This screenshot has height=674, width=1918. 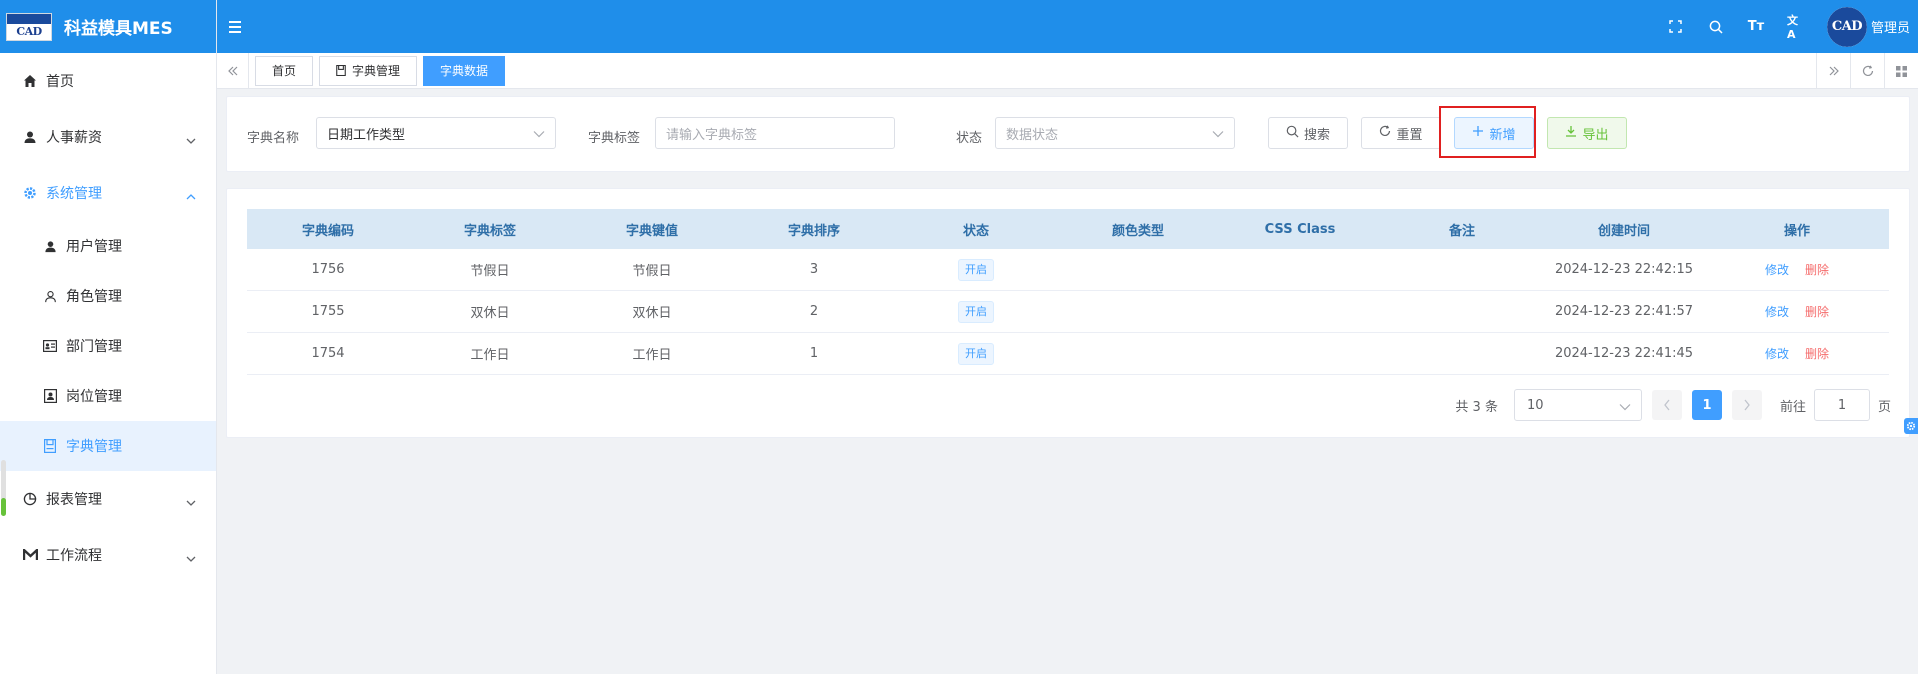 I want to click on user-name: 管理员, so click(x=1890, y=28).